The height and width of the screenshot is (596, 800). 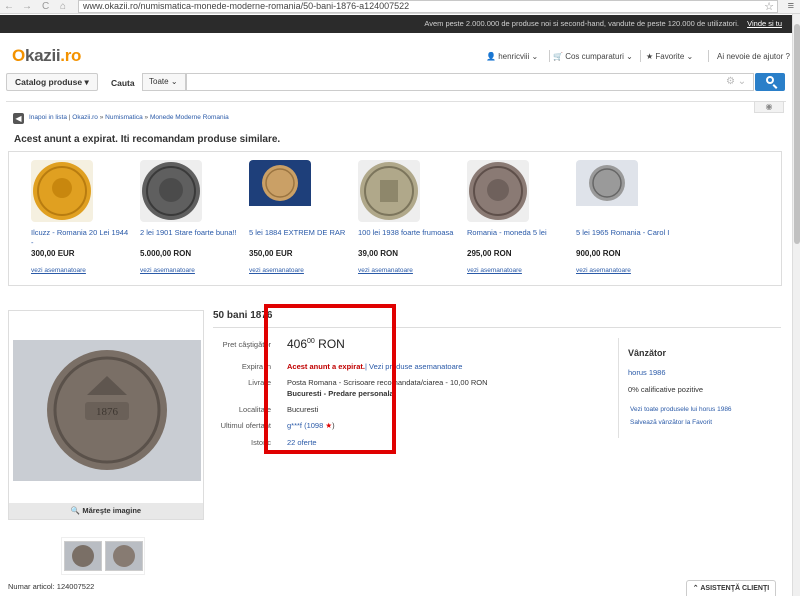 What do you see at coordinates (695, 588) in the screenshot?
I see `chevron-up-icon: ⌃` at bounding box center [695, 588].